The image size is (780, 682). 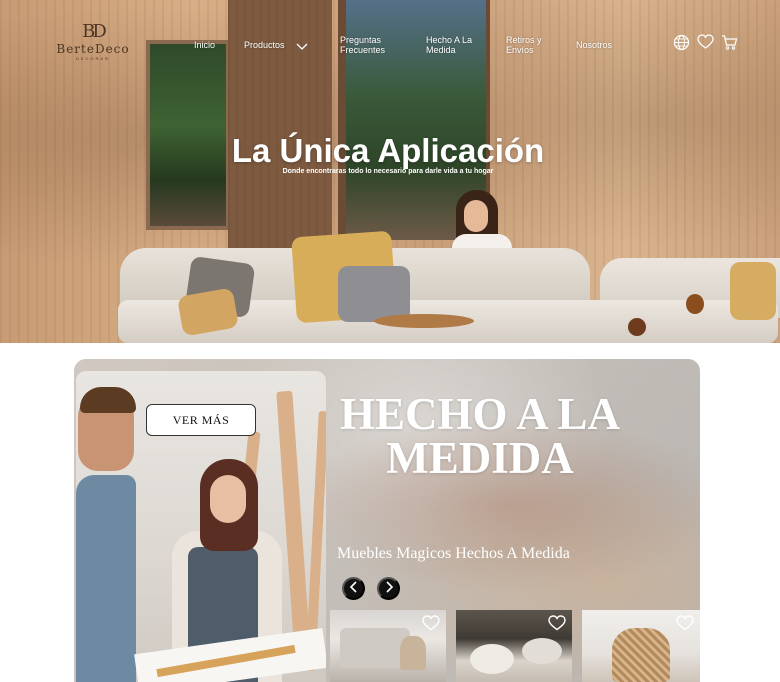 What do you see at coordinates (681, 45) in the screenshot?
I see `globe-icon` at bounding box center [681, 45].